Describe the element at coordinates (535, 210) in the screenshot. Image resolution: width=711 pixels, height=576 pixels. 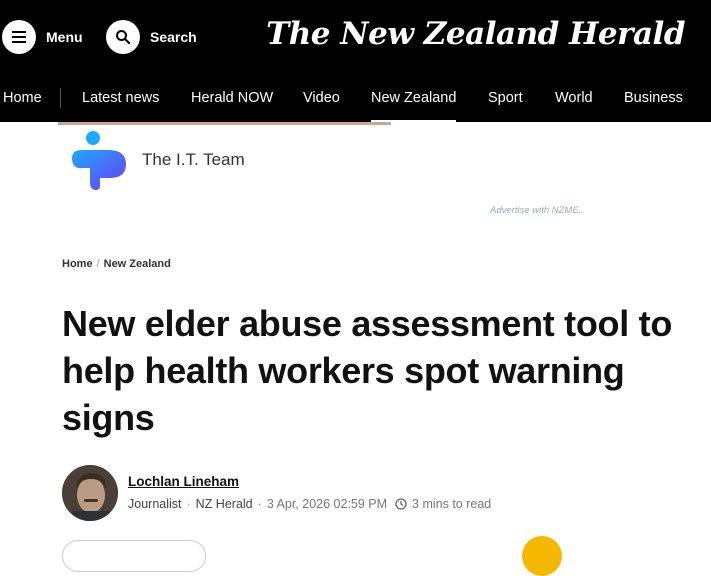
I see `advertise-note: Advertise with NZME.` at that location.